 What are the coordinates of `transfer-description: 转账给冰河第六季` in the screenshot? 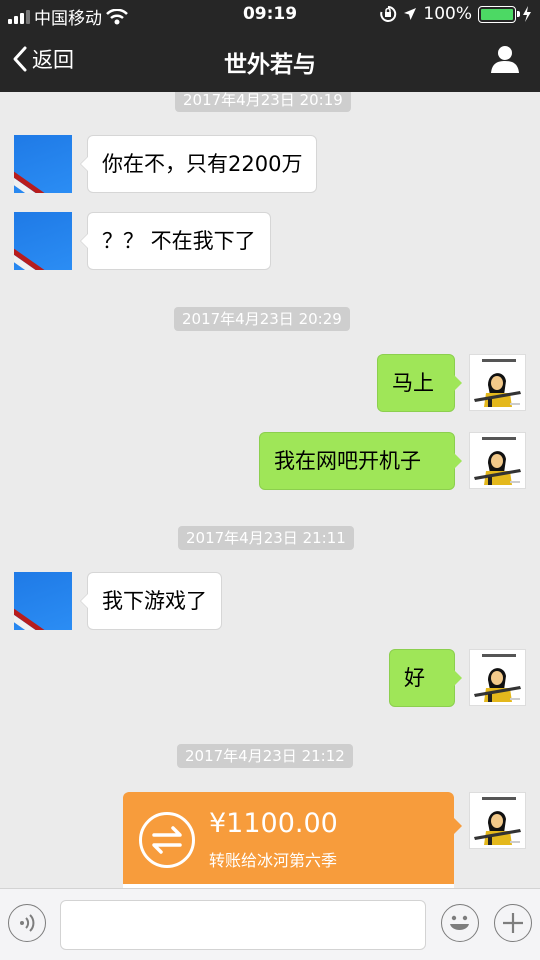 It's located at (273, 860).